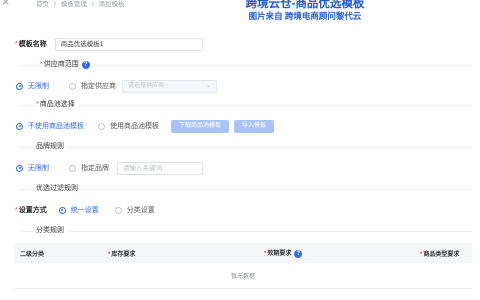 This screenshot has width=480, height=300. I want to click on breadcrumb-add-template: 添加模板, so click(111, 4).